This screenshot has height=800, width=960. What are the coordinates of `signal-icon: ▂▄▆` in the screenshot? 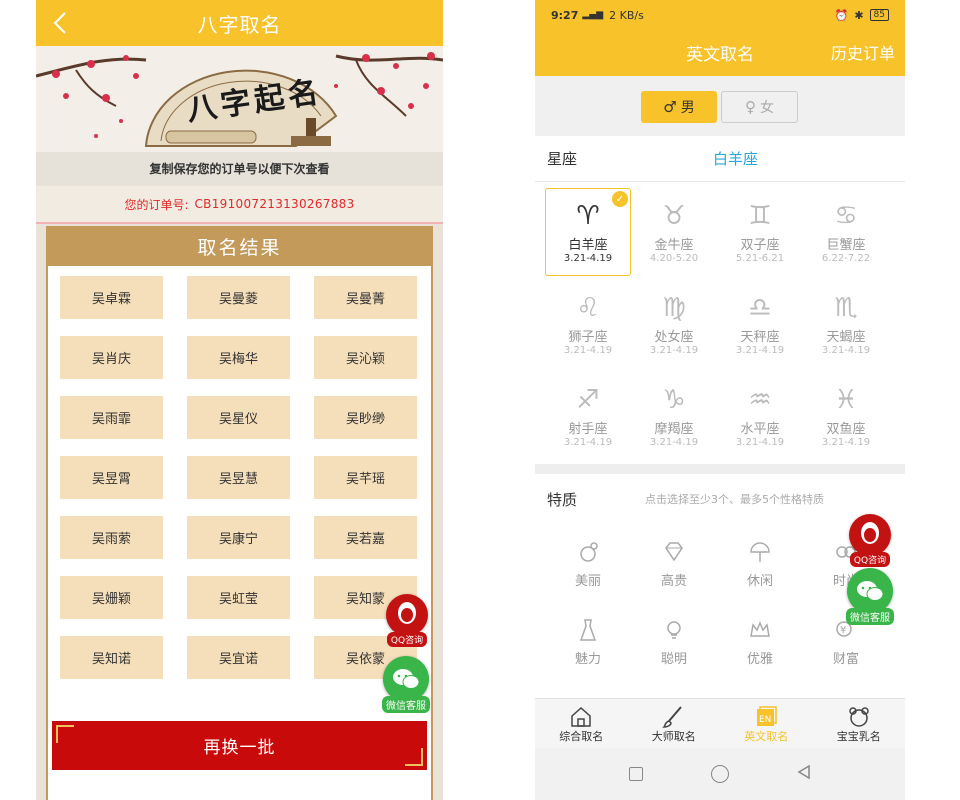 It's located at (593, 15).